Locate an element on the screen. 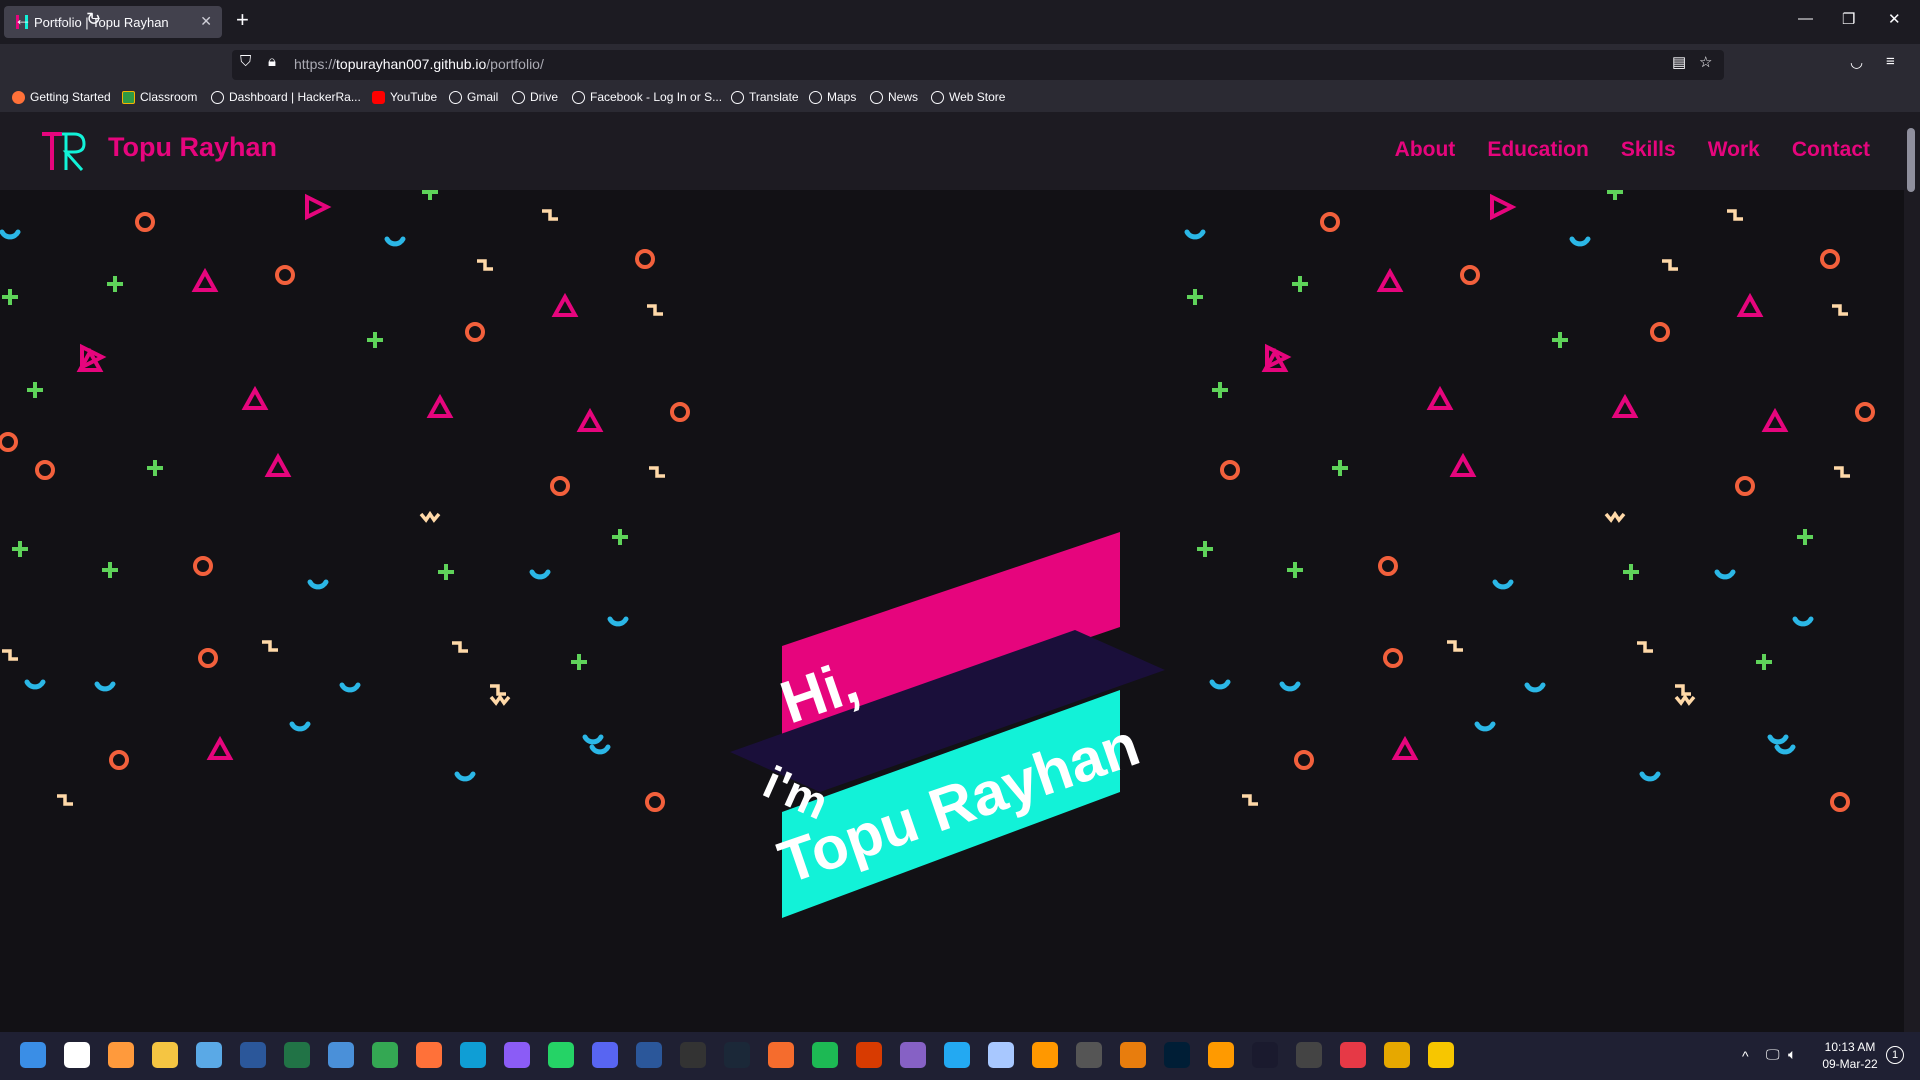 This screenshot has height=1080, width=1920. browser-tab: Portfolio | Topu Rayhan ✕ is located at coordinates (113, 22).